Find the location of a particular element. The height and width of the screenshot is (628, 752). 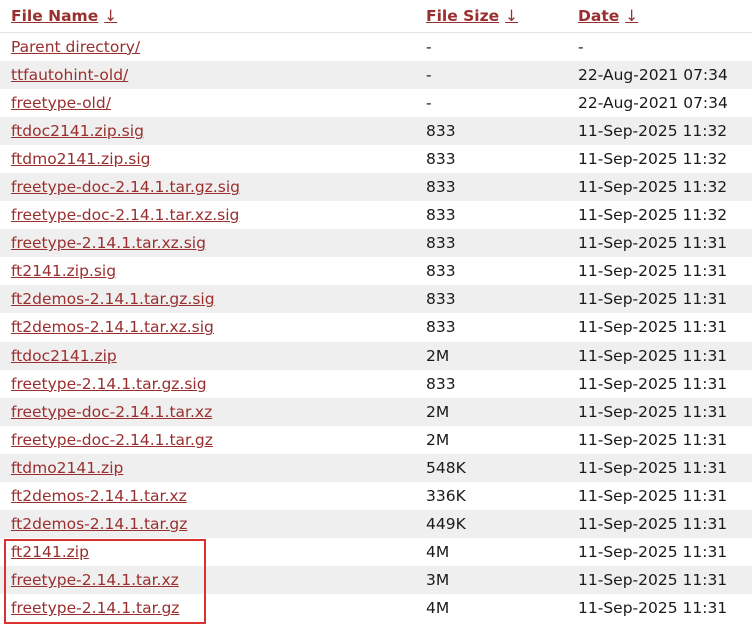

file-name-cell: ftdoc2141.zip is located at coordinates (207, 356).